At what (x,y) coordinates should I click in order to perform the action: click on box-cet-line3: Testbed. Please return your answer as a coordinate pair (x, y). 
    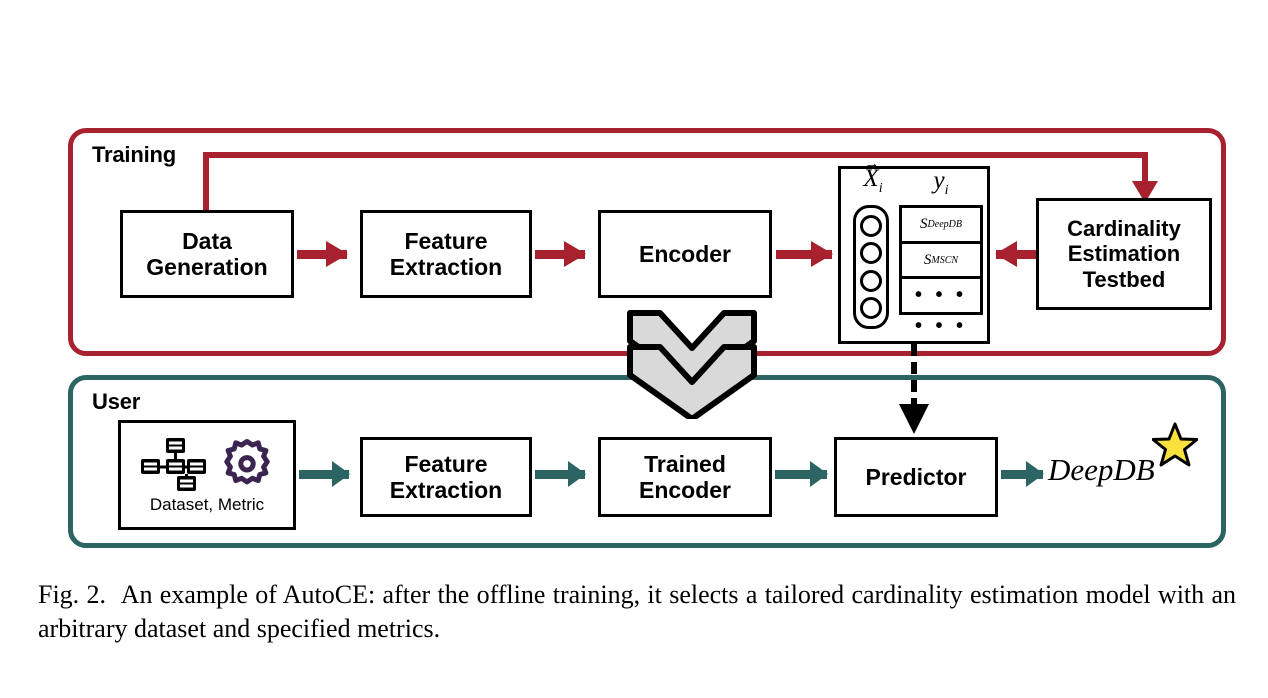
    Looking at the image, I should click on (1124, 279).